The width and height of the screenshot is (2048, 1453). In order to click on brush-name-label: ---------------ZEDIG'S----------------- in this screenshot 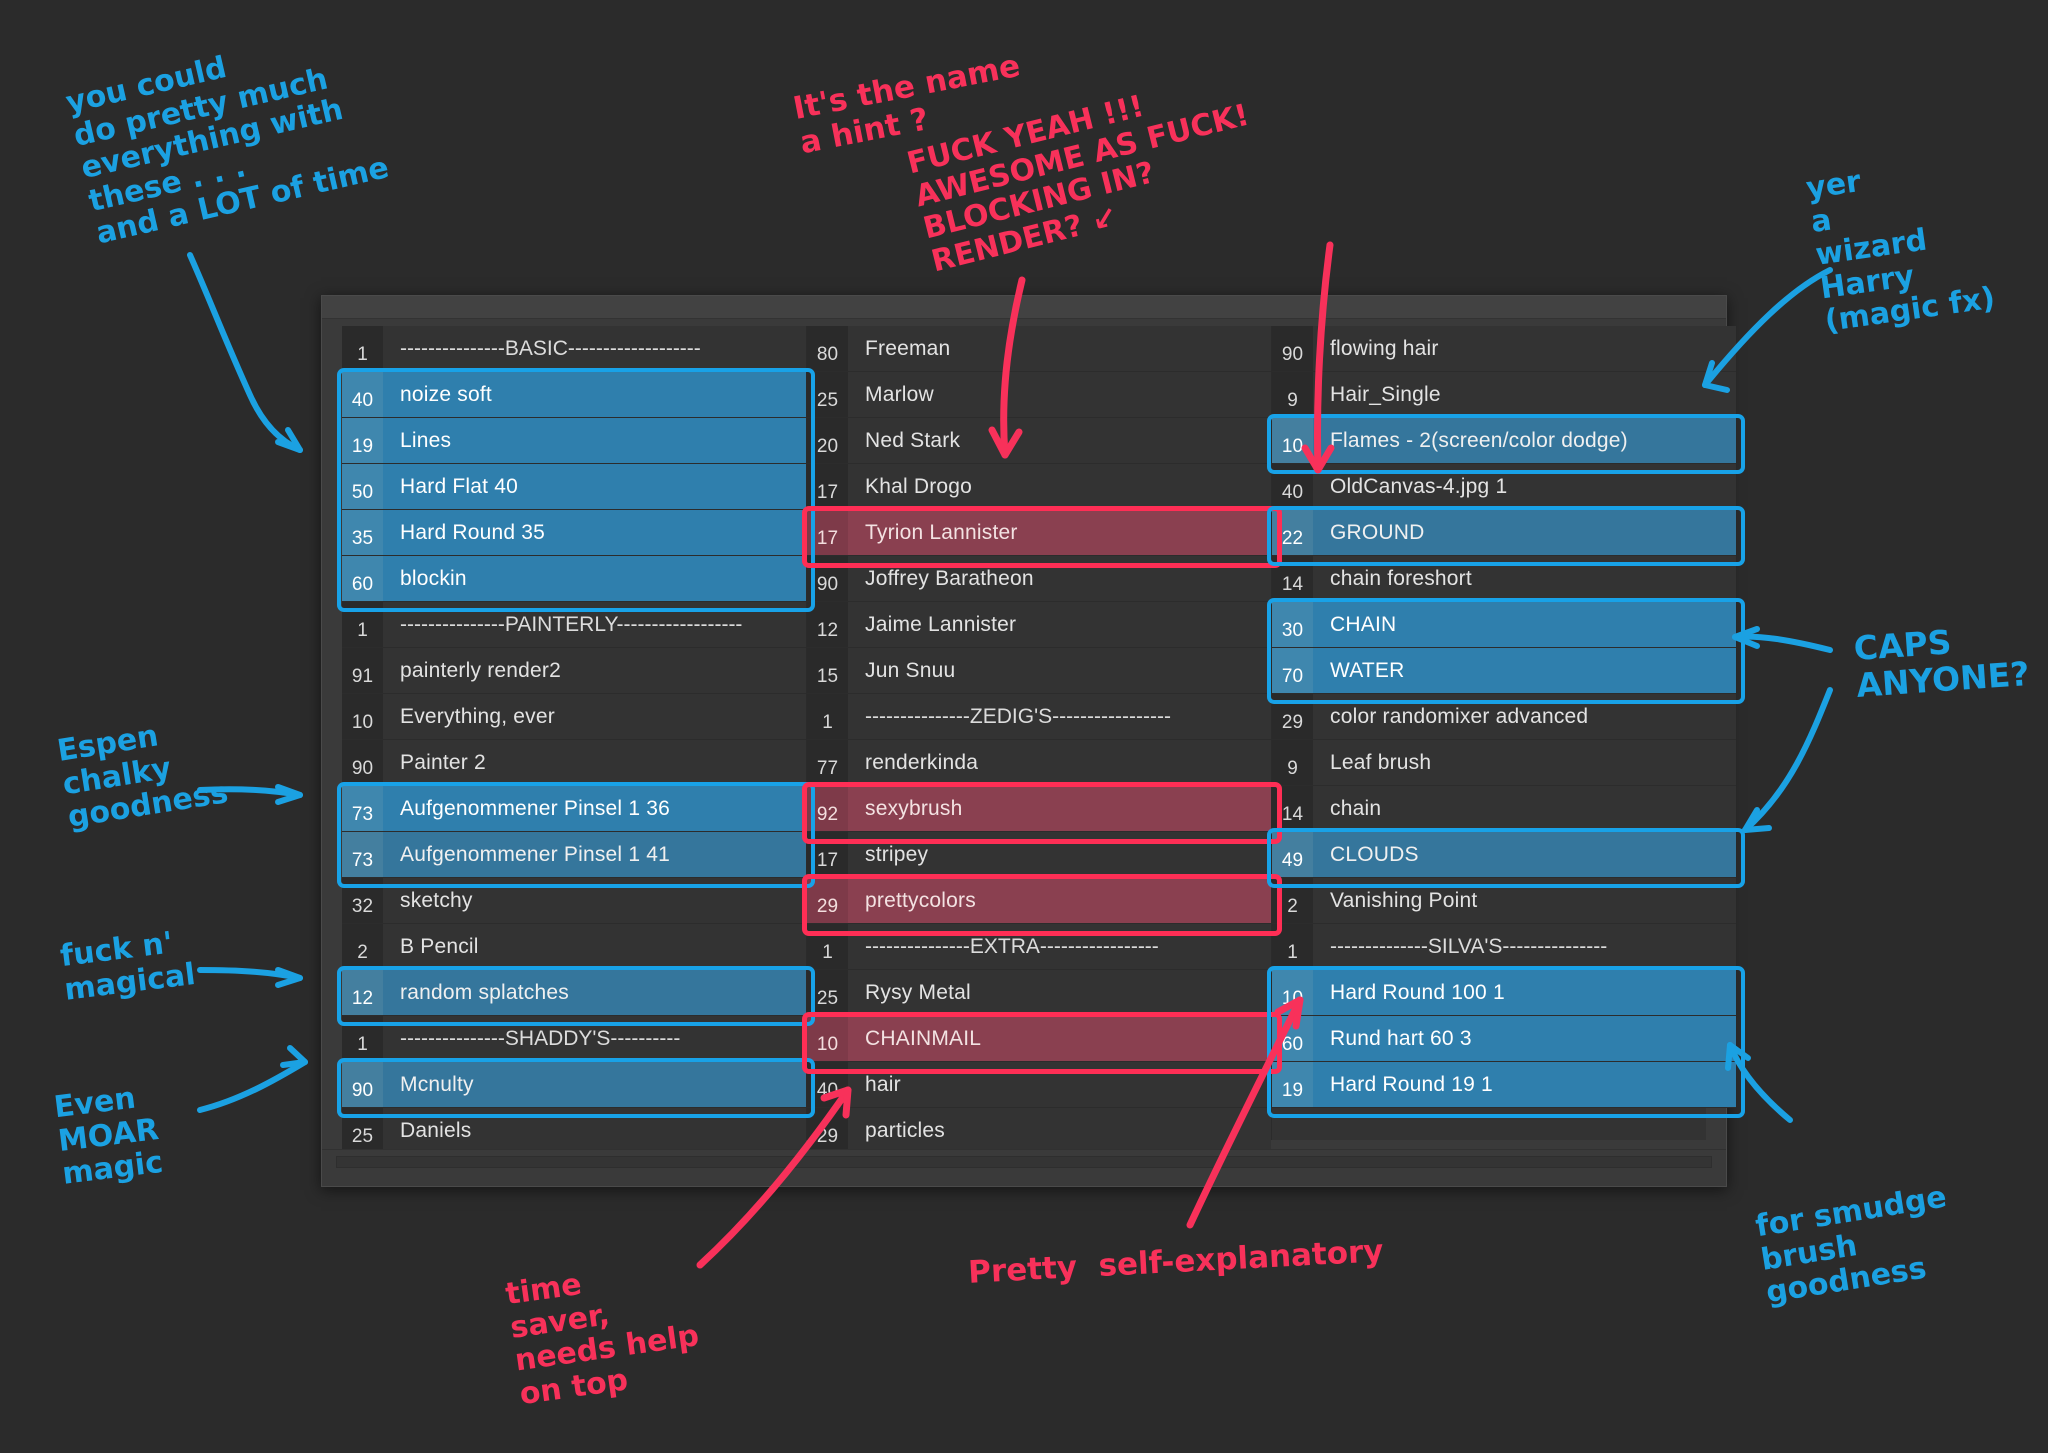, I will do `click(1018, 716)`.